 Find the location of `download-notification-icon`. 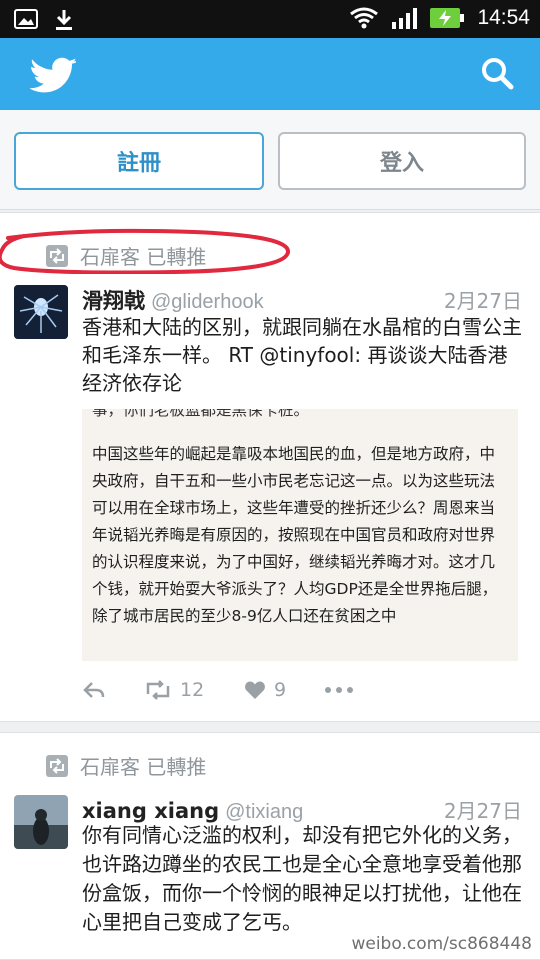

download-notification-icon is located at coordinates (64, 20).